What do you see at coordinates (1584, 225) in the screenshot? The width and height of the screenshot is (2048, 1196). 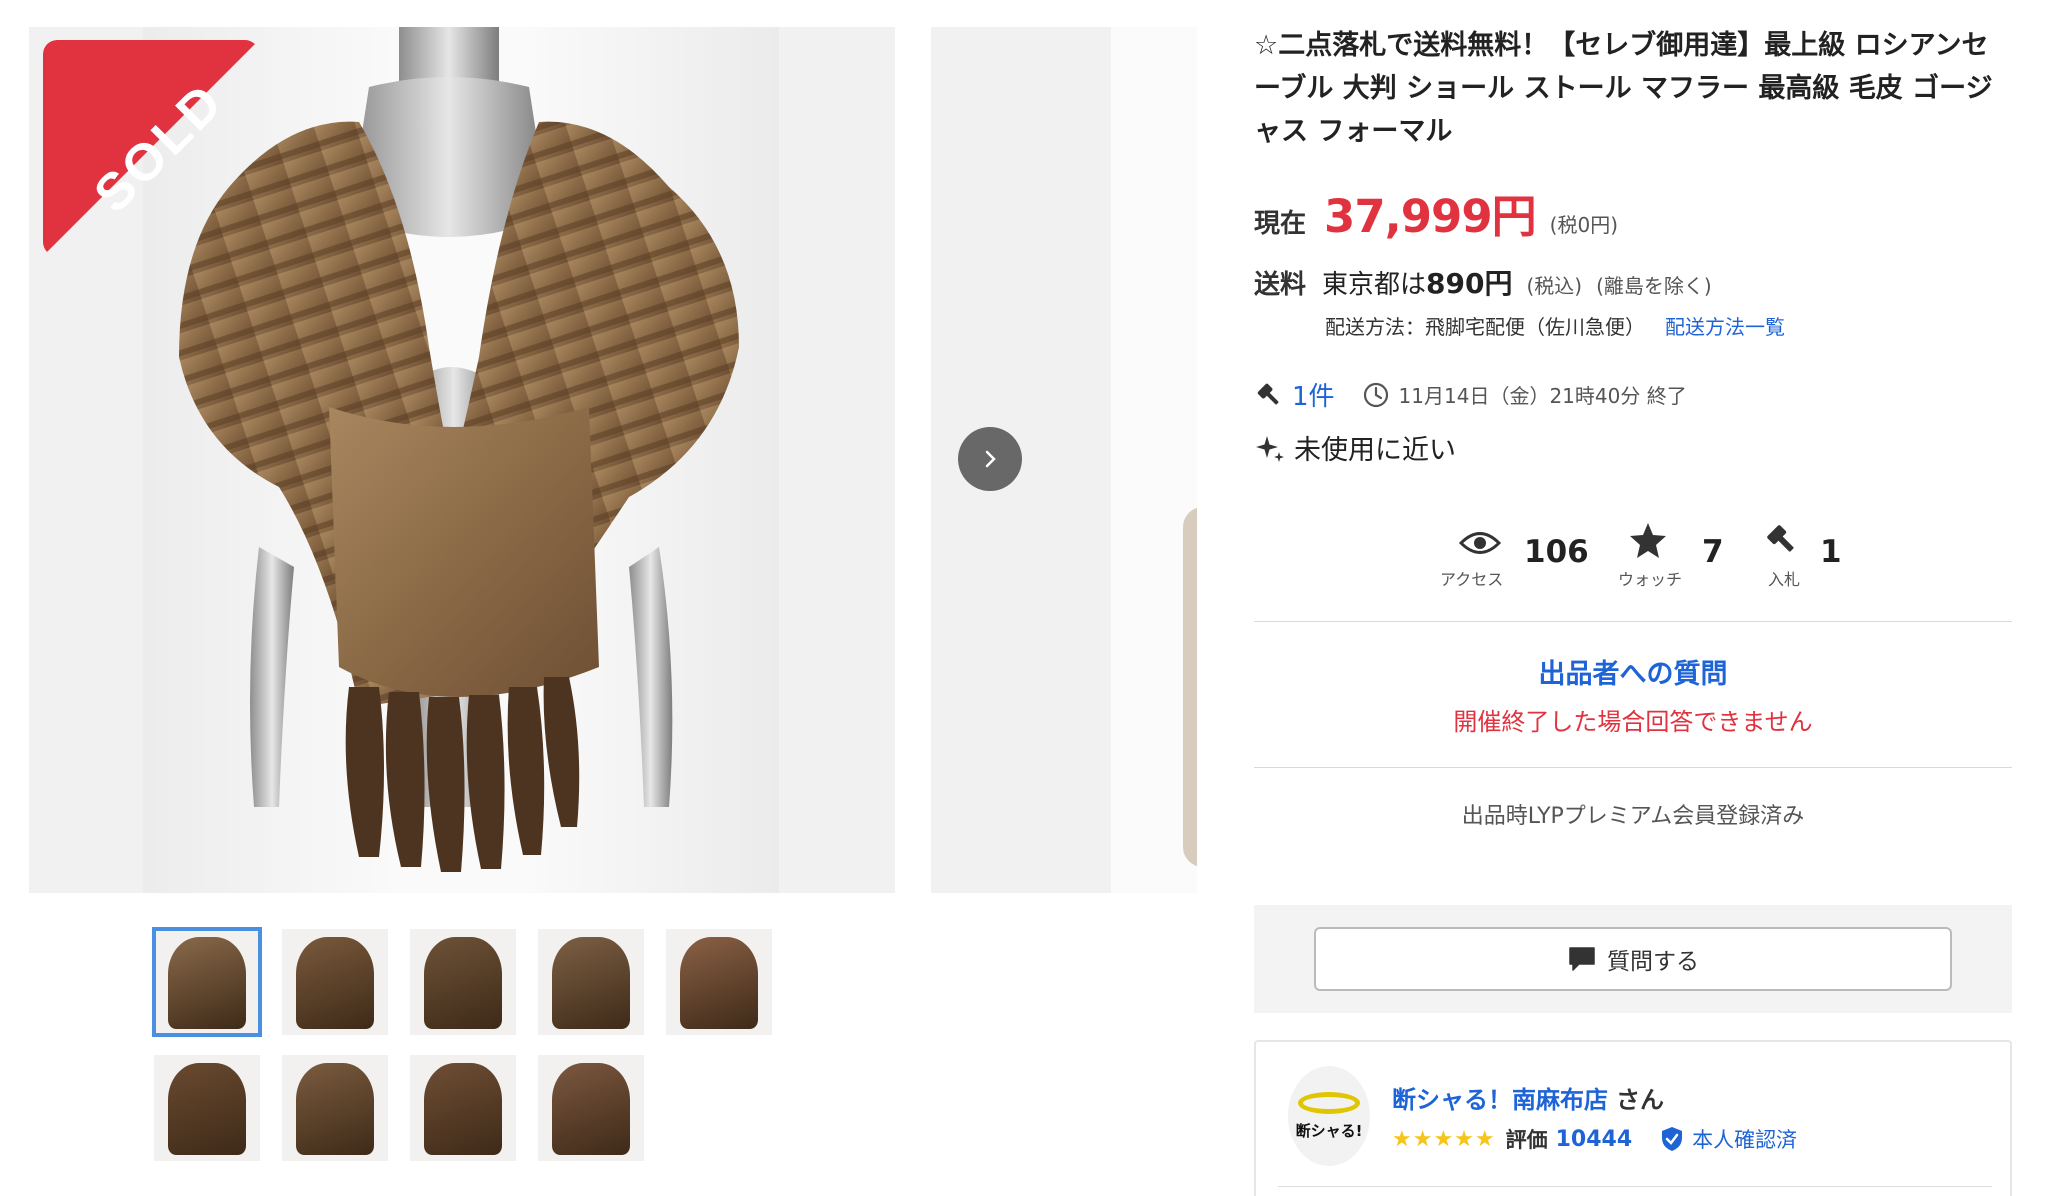 I see `price-tax: (税0円)` at bounding box center [1584, 225].